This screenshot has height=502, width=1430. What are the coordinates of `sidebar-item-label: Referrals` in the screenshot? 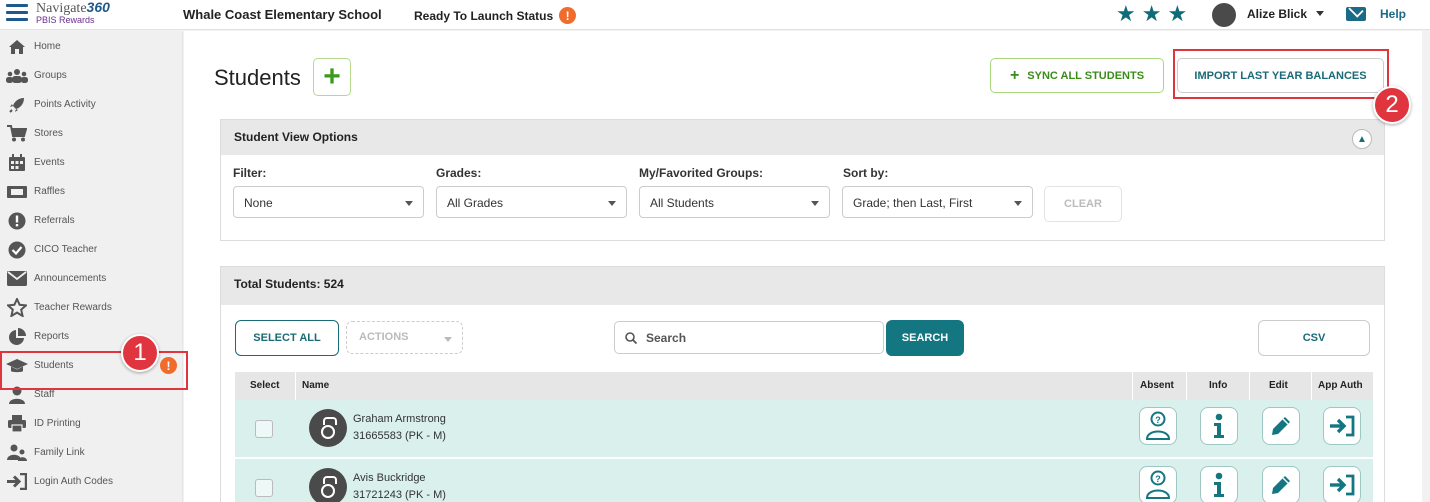 It's located at (54, 220).